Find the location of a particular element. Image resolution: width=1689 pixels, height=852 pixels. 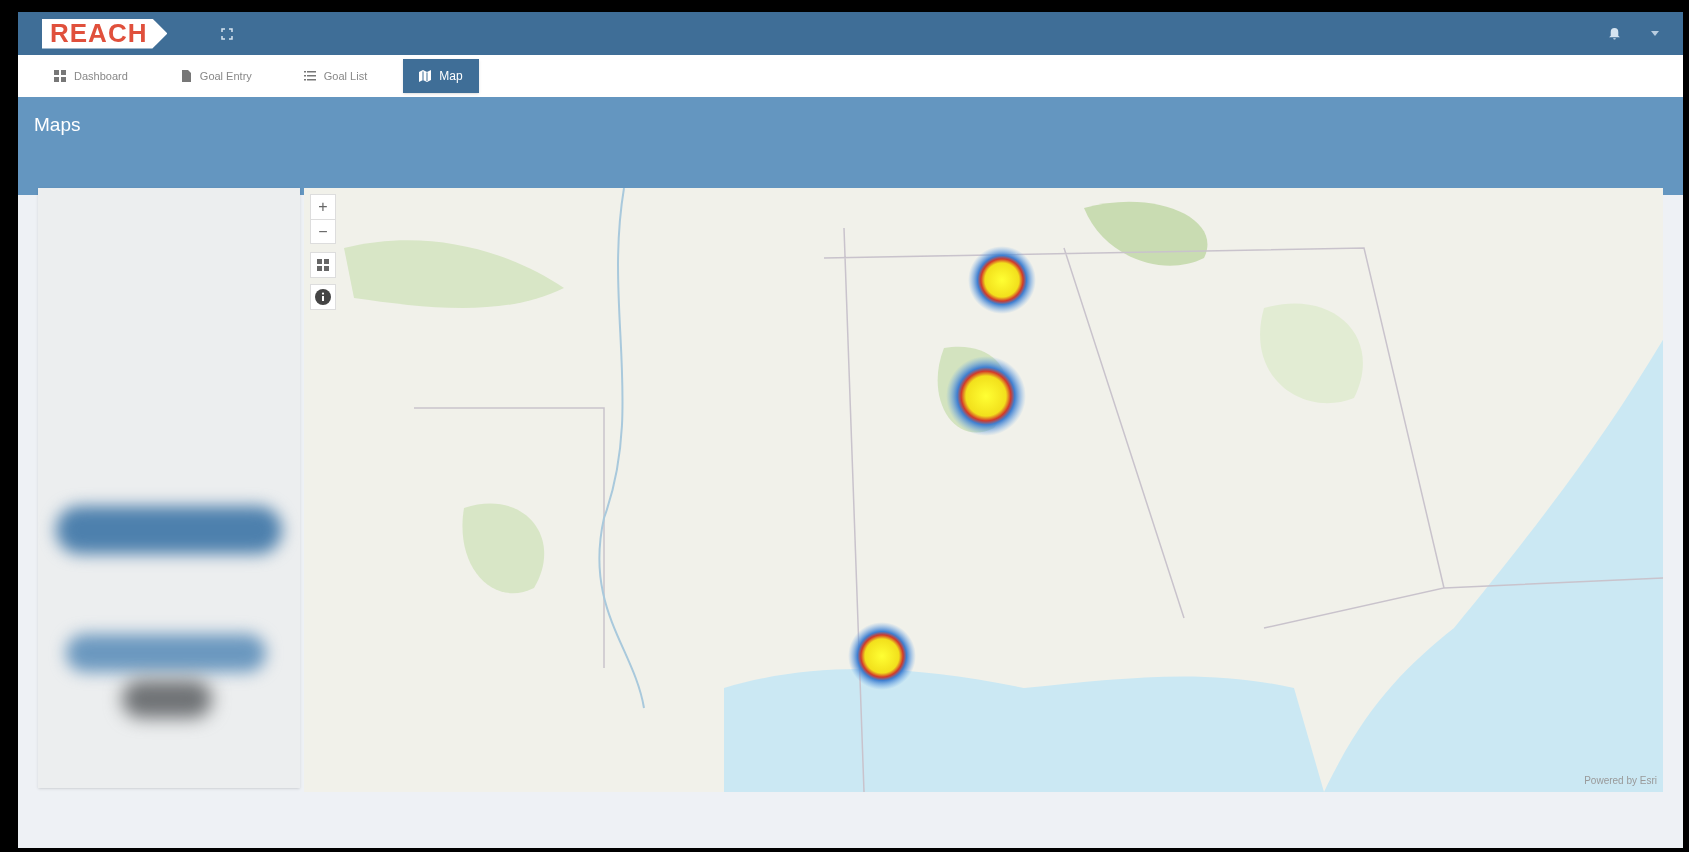

list-icon is located at coordinates (309, 76).